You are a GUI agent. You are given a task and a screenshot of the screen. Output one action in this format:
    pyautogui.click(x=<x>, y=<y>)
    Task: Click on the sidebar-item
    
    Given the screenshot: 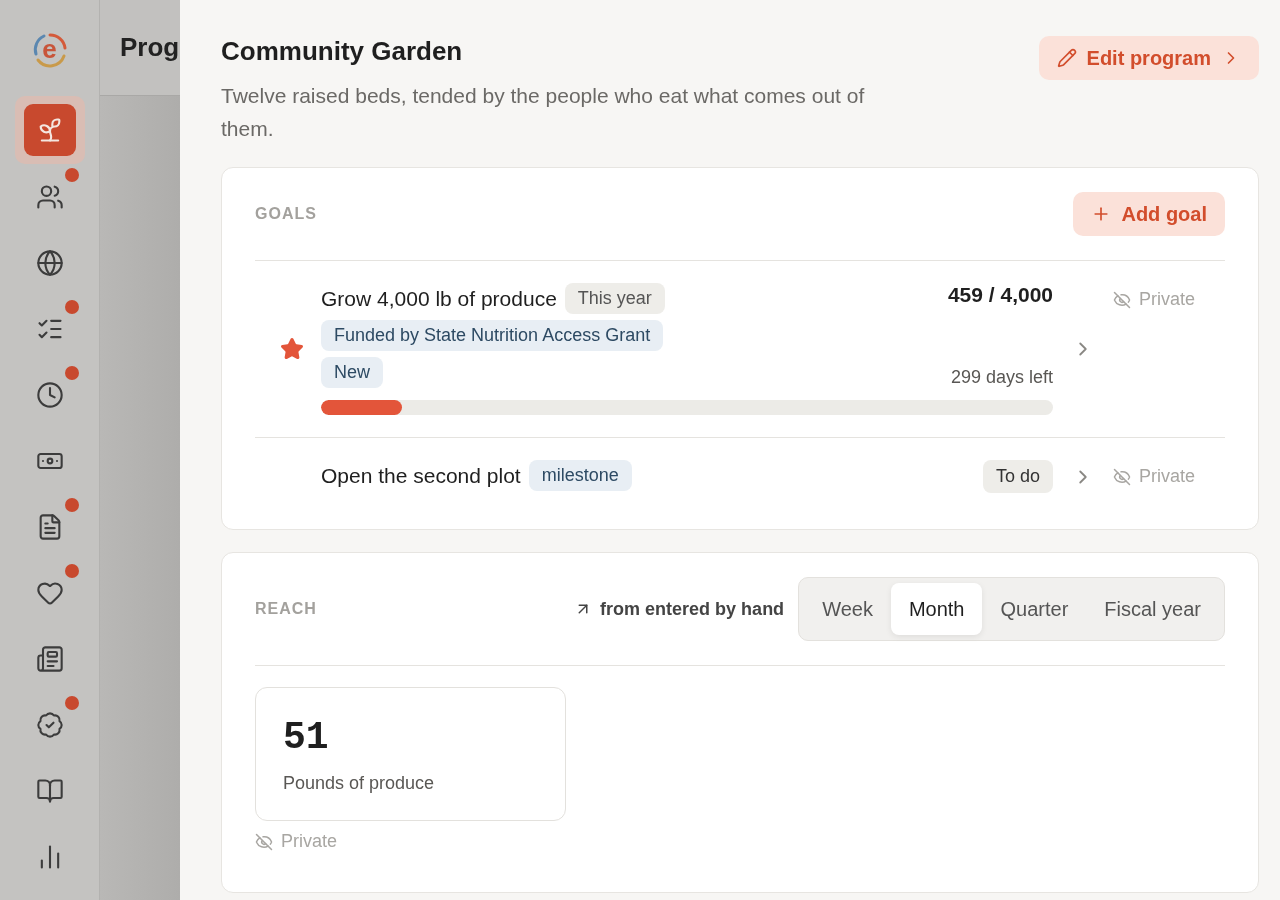 What is the action you would take?
    pyautogui.click(x=49, y=130)
    